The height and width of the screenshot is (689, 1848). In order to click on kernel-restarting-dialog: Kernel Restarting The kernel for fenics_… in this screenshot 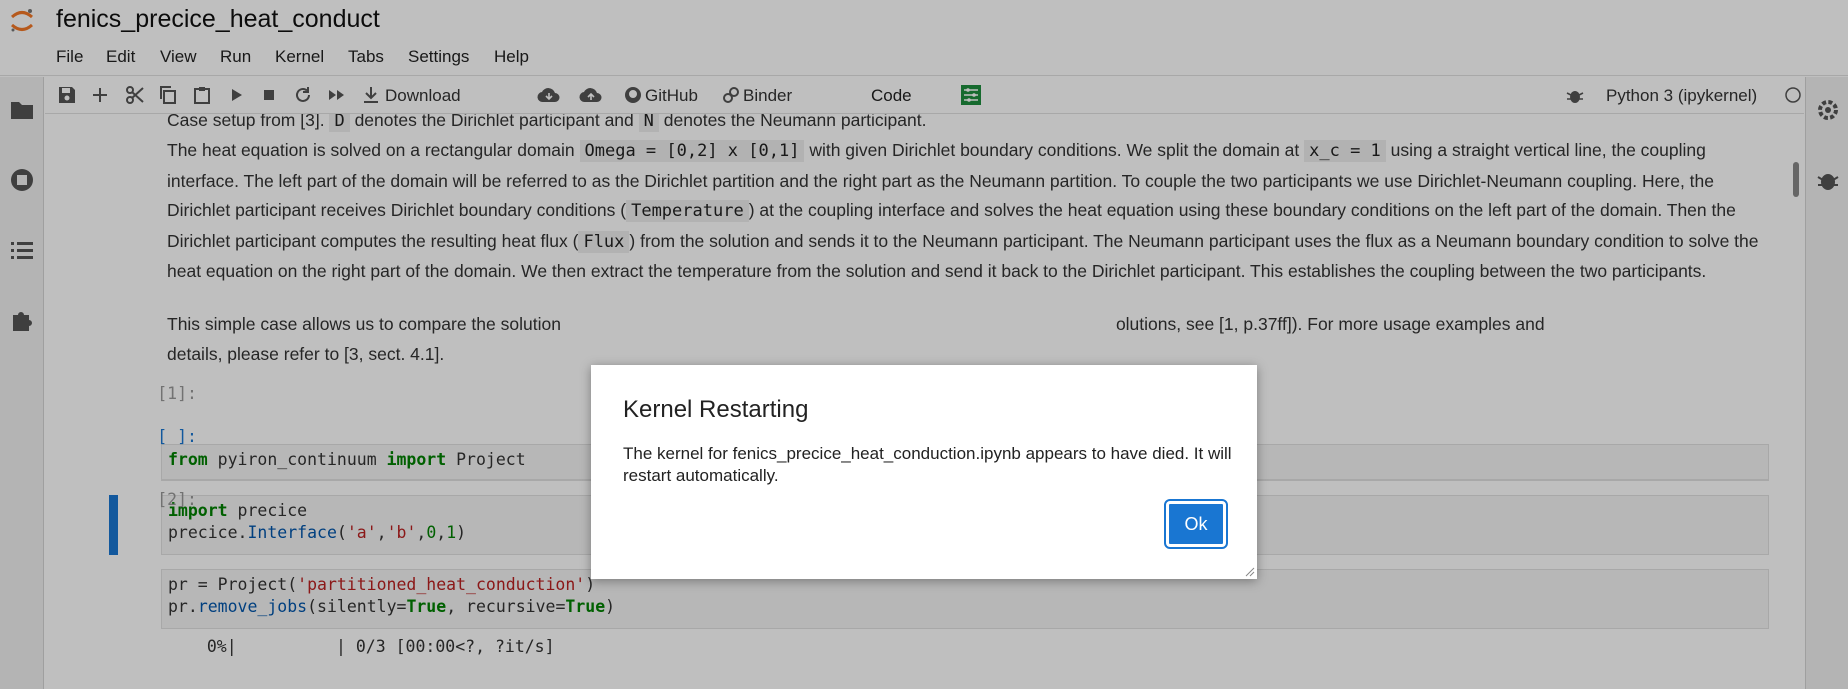, I will do `click(924, 472)`.